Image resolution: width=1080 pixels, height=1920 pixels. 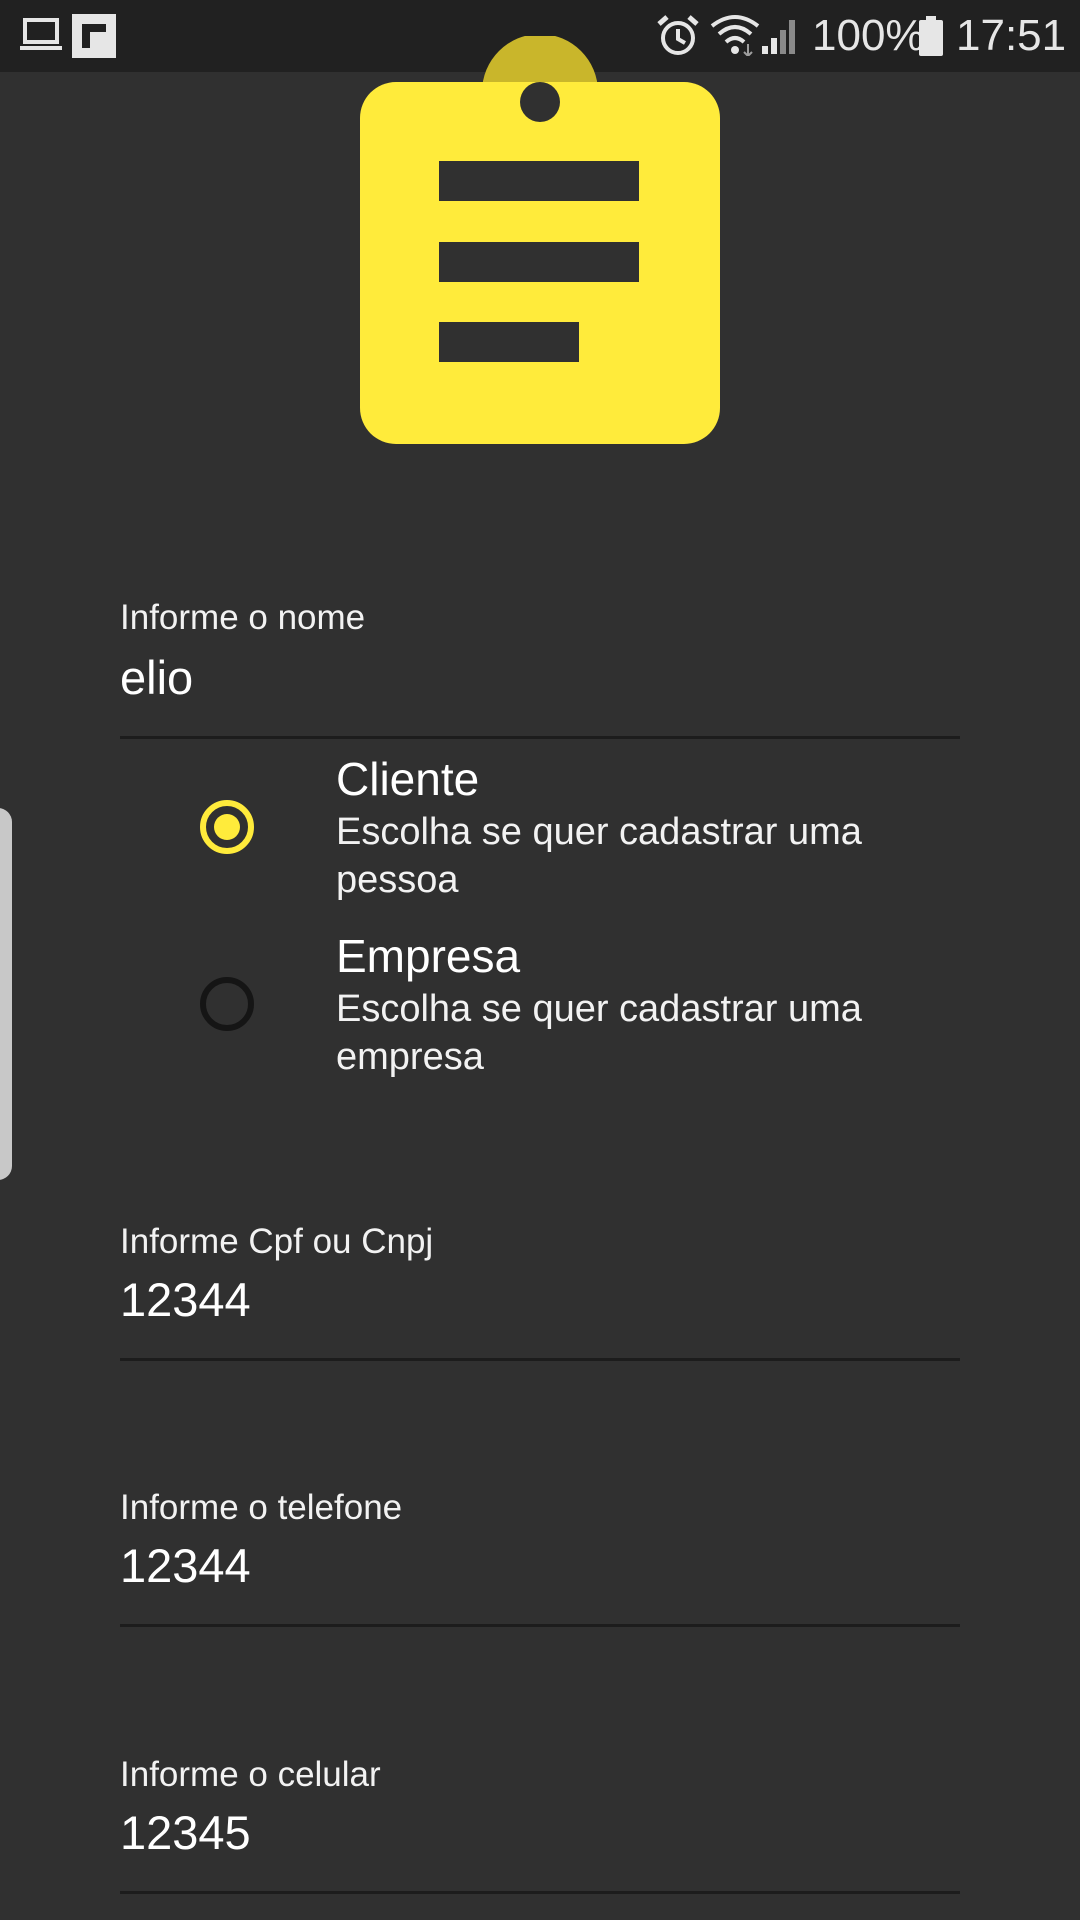 What do you see at coordinates (540, 1359) in the screenshot?
I see `documento-underline` at bounding box center [540, 1359].